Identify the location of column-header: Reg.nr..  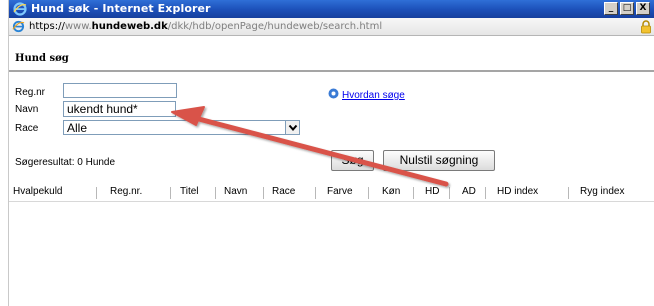
(126, 191).